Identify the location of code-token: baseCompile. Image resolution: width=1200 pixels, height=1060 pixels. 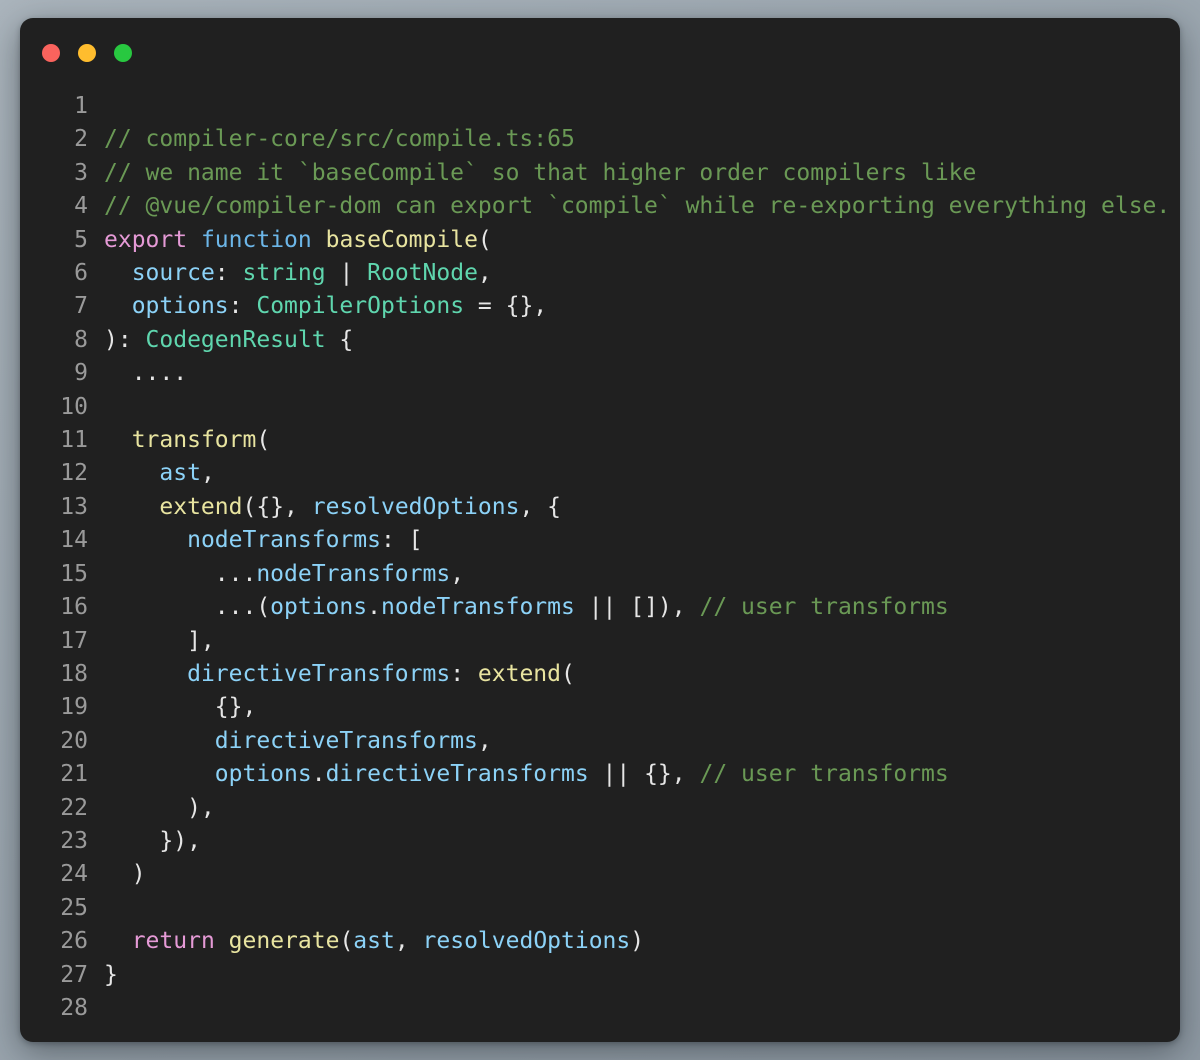
(401, 239).